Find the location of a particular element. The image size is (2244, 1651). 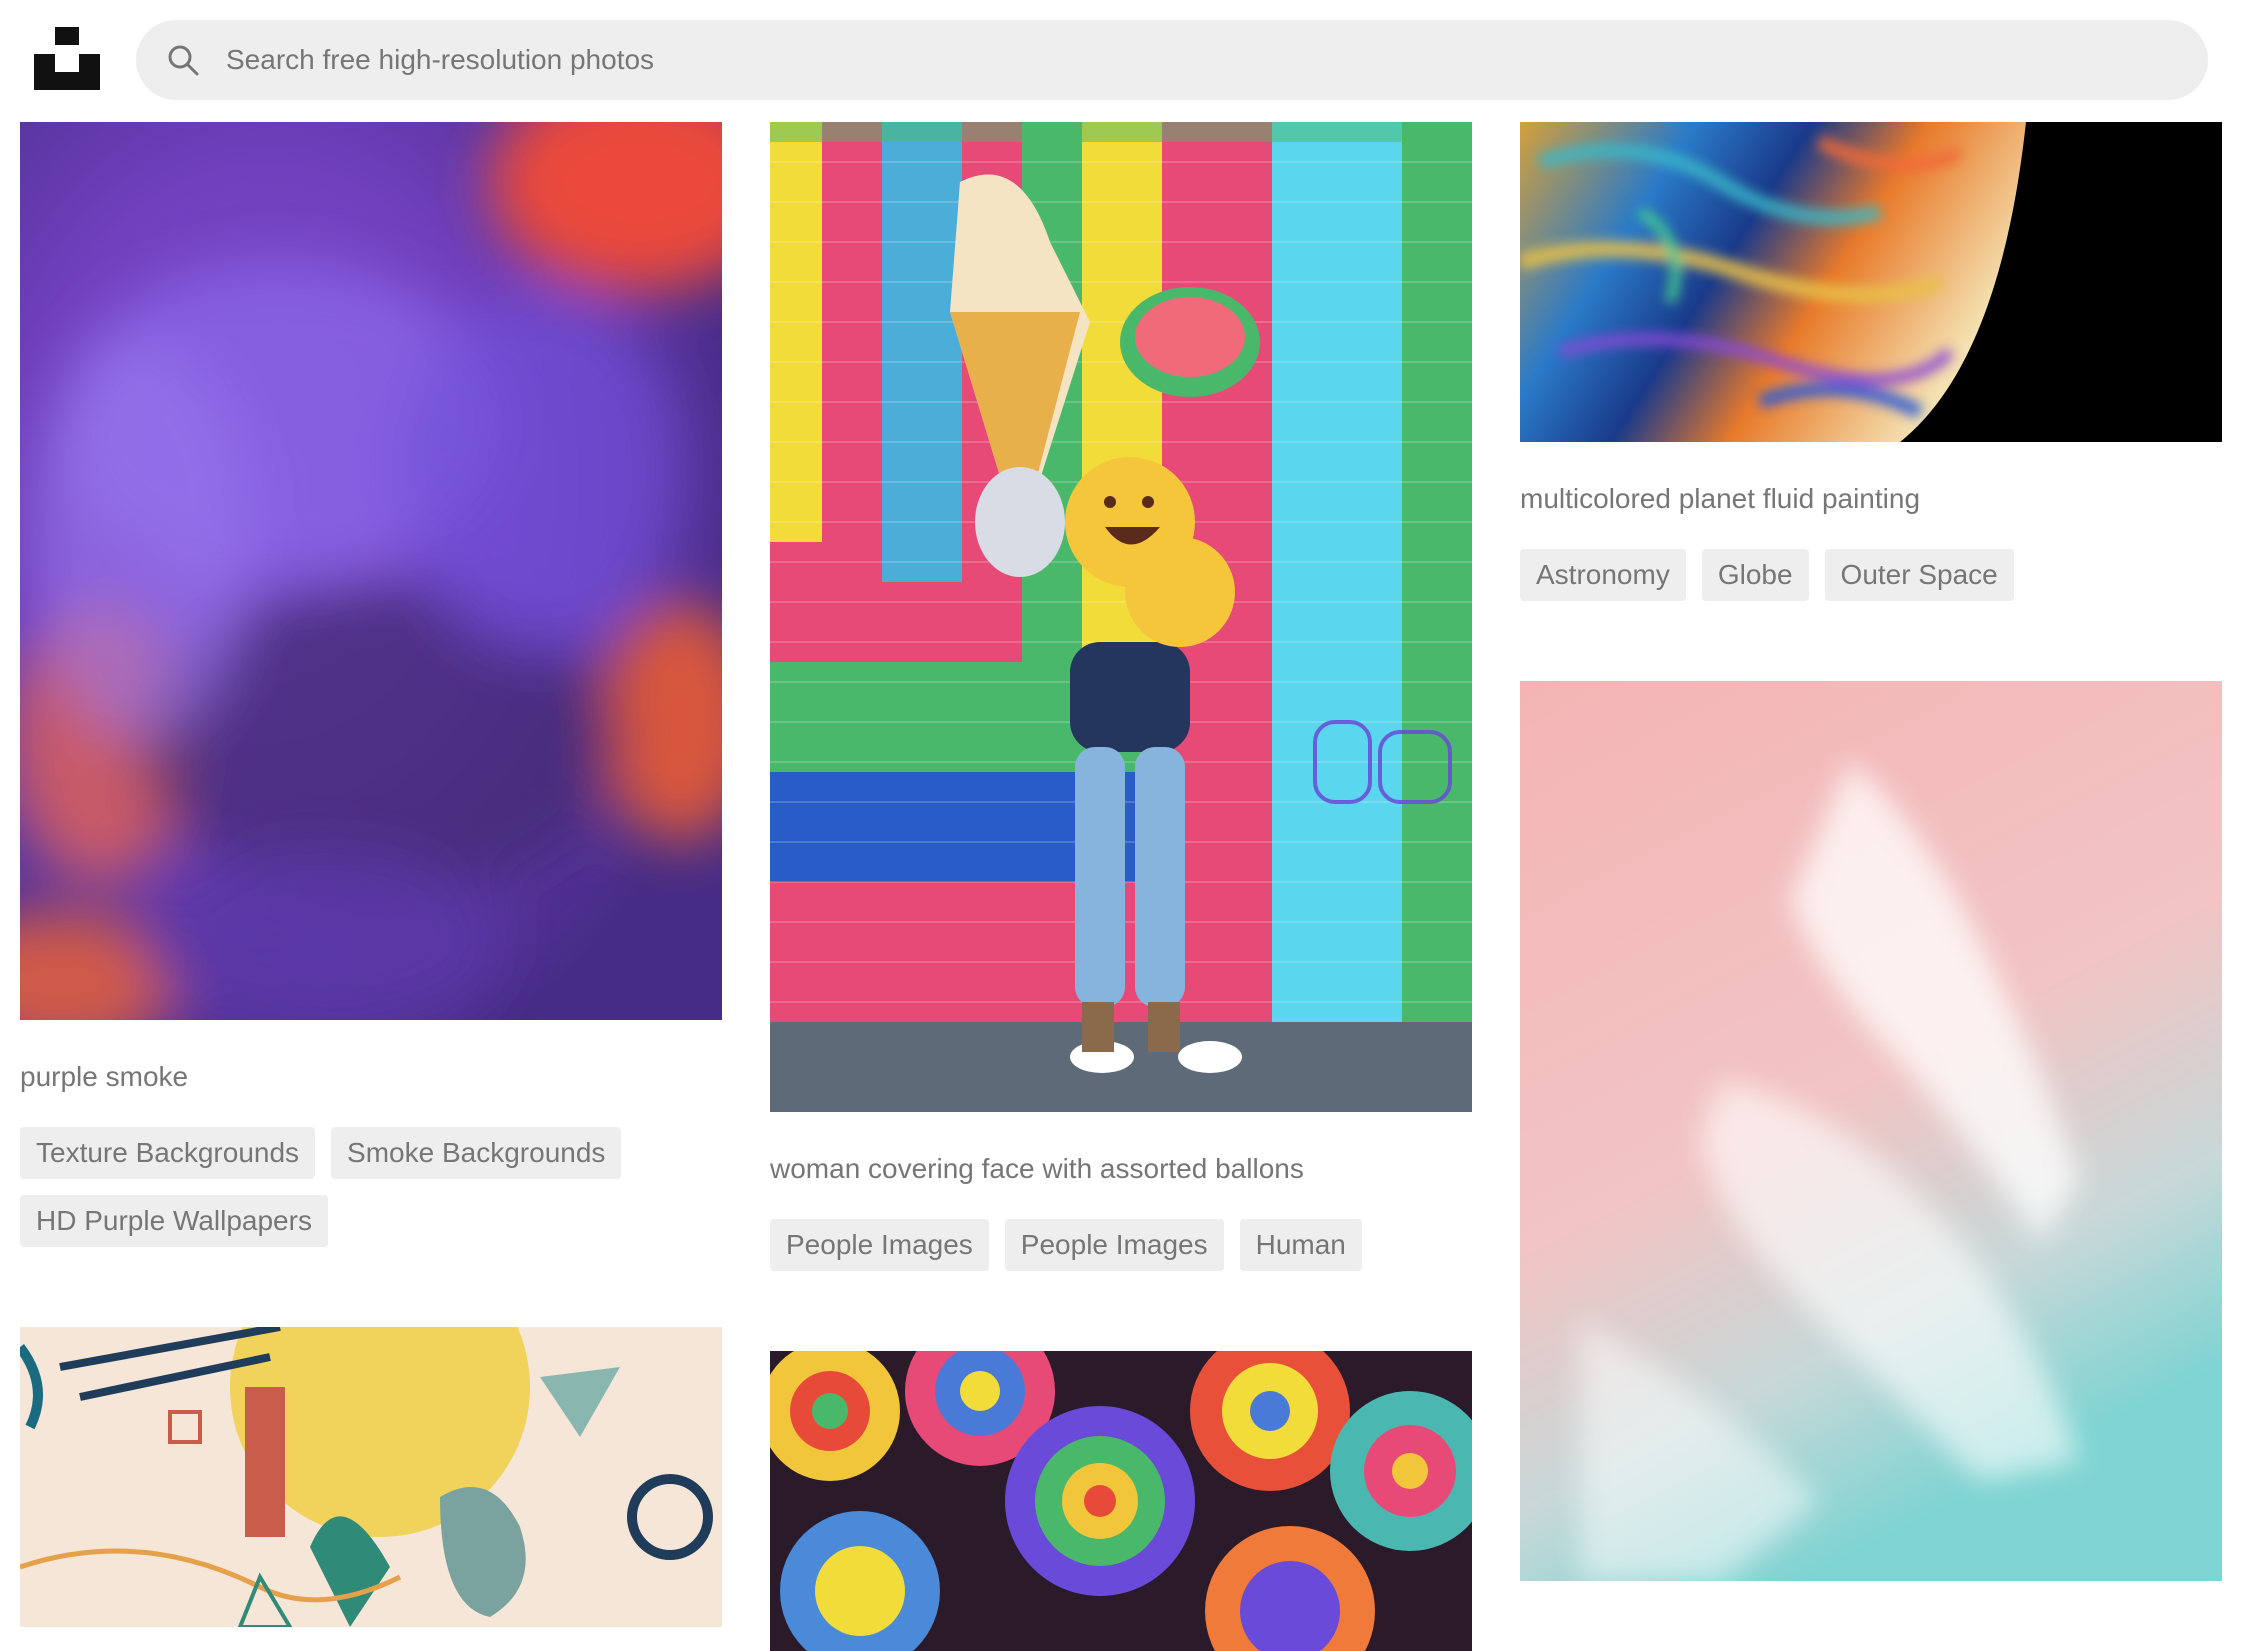

tag-chip: Globe is located at coordinates (1755, 575).